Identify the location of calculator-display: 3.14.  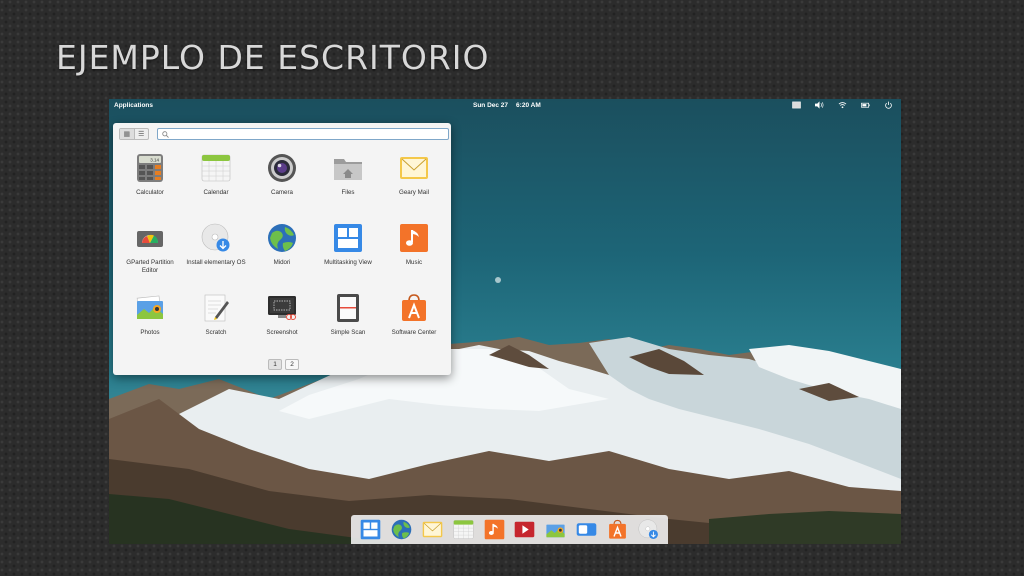
(154, 160).